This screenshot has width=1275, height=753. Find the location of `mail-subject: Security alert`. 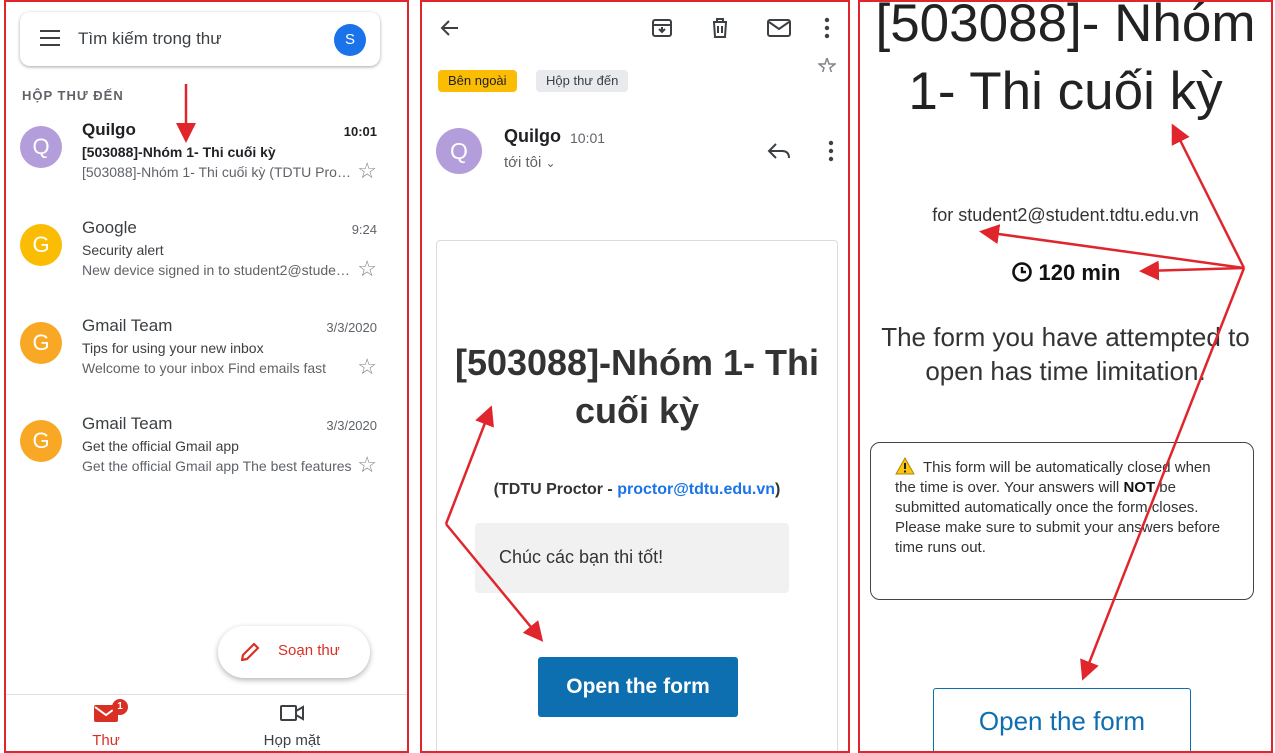

mail-subject: Security alert is located at coordinates (123, 250).